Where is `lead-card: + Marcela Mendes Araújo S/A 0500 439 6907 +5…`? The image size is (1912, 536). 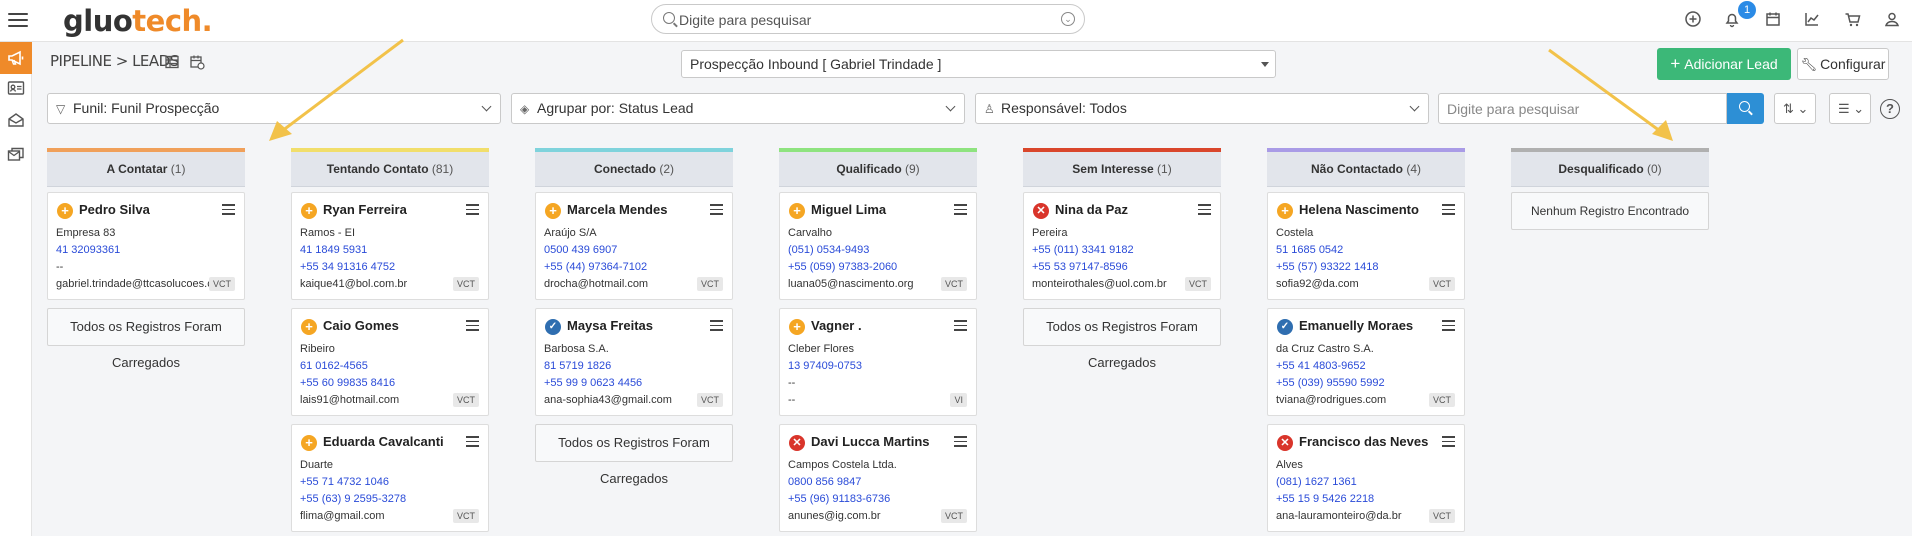
lead-card: + Marcela Mendes Araújo S/A 0500 439 6907 +5… is located at coordinates (634, 246).